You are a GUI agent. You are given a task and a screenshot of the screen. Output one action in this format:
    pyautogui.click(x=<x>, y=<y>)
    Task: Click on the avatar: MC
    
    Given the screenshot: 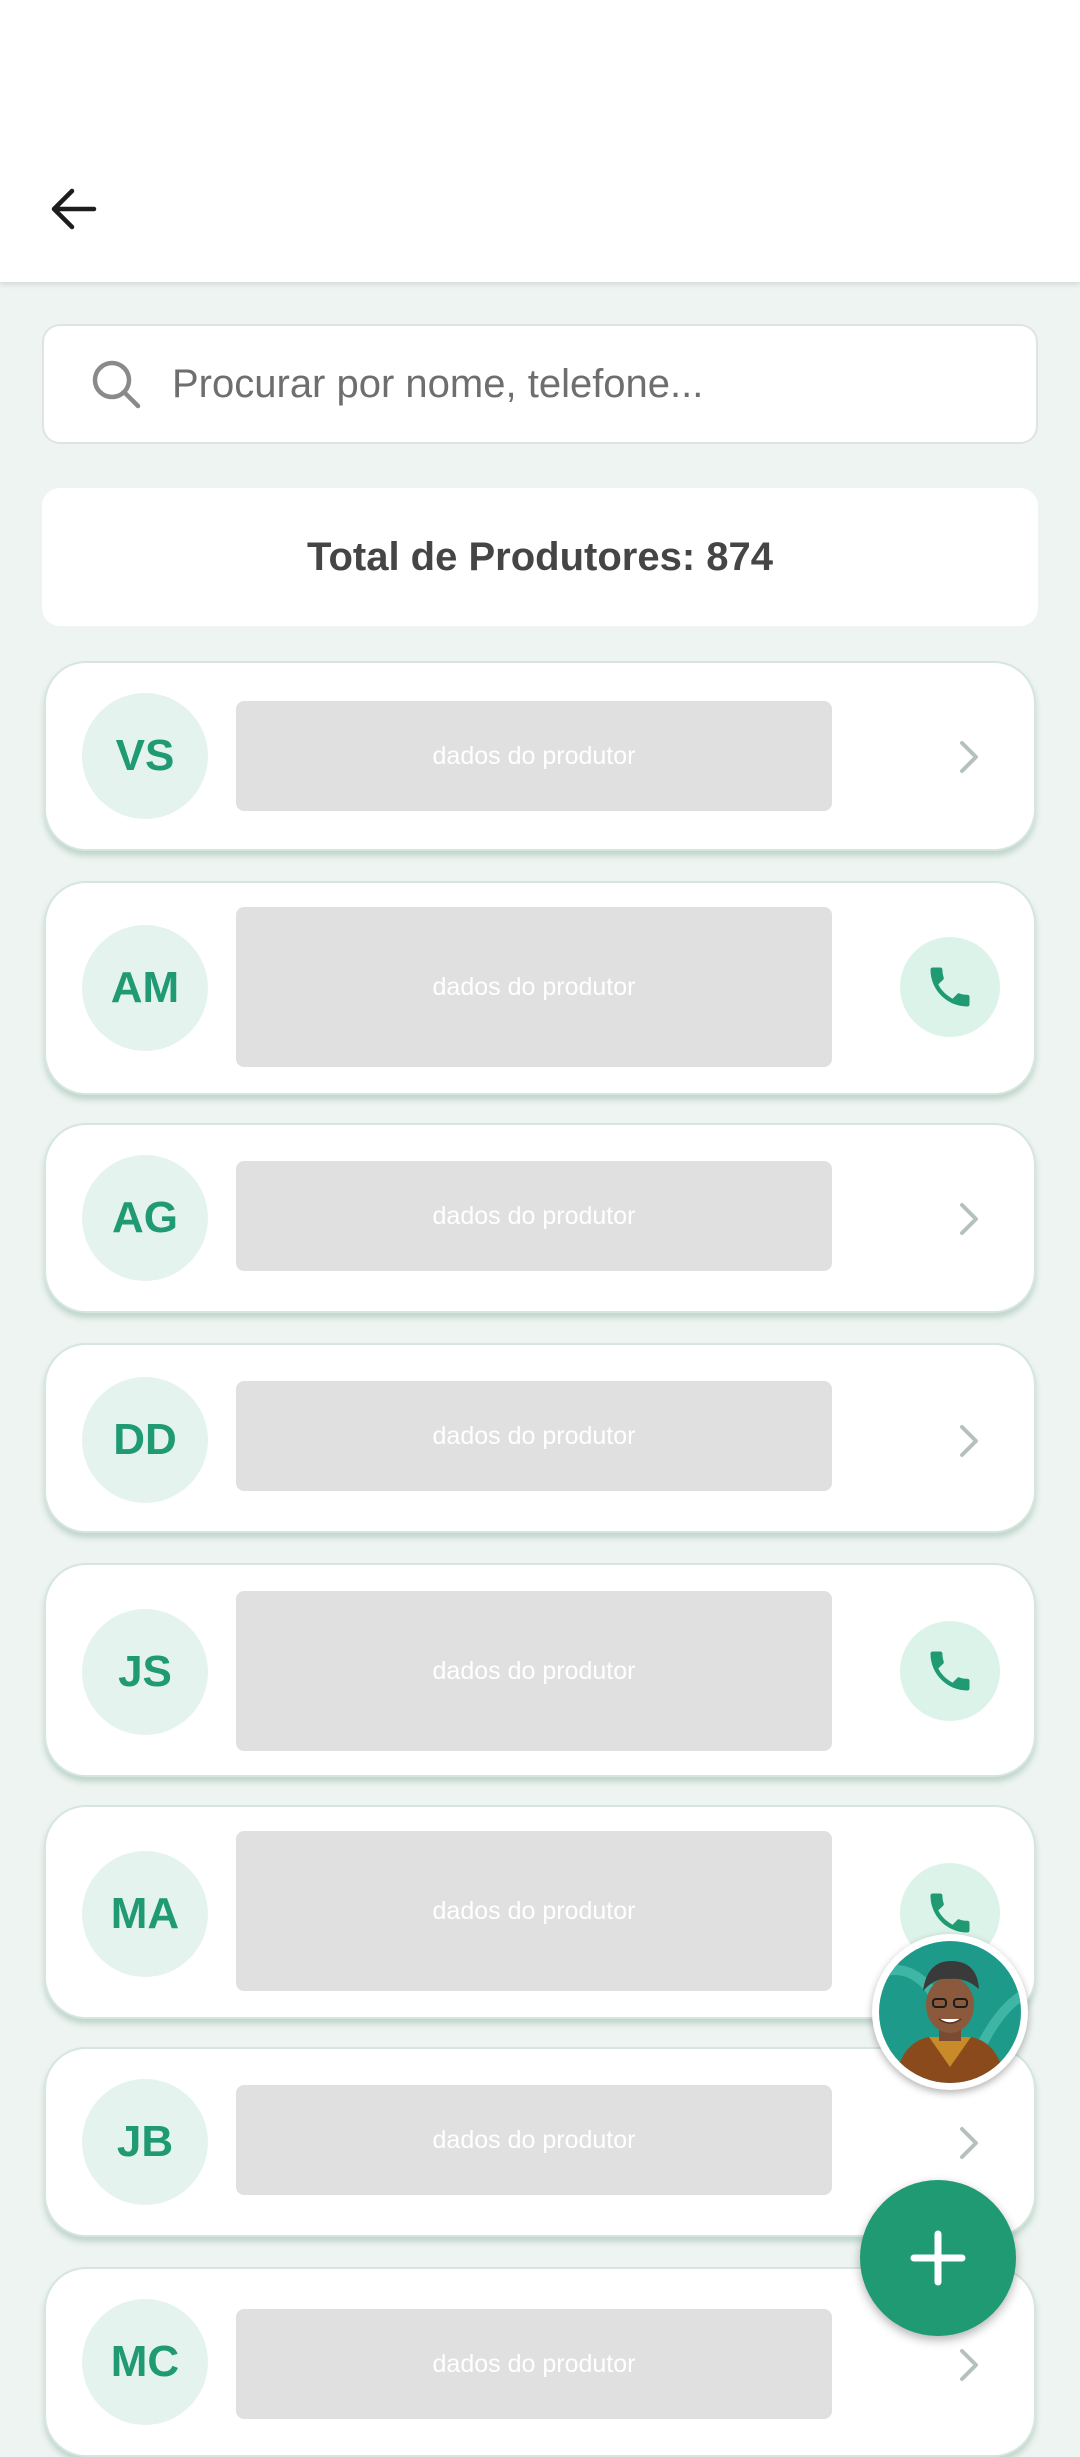 What is the action you would take?
    pyautogui.click(x=145, y=2362)
    